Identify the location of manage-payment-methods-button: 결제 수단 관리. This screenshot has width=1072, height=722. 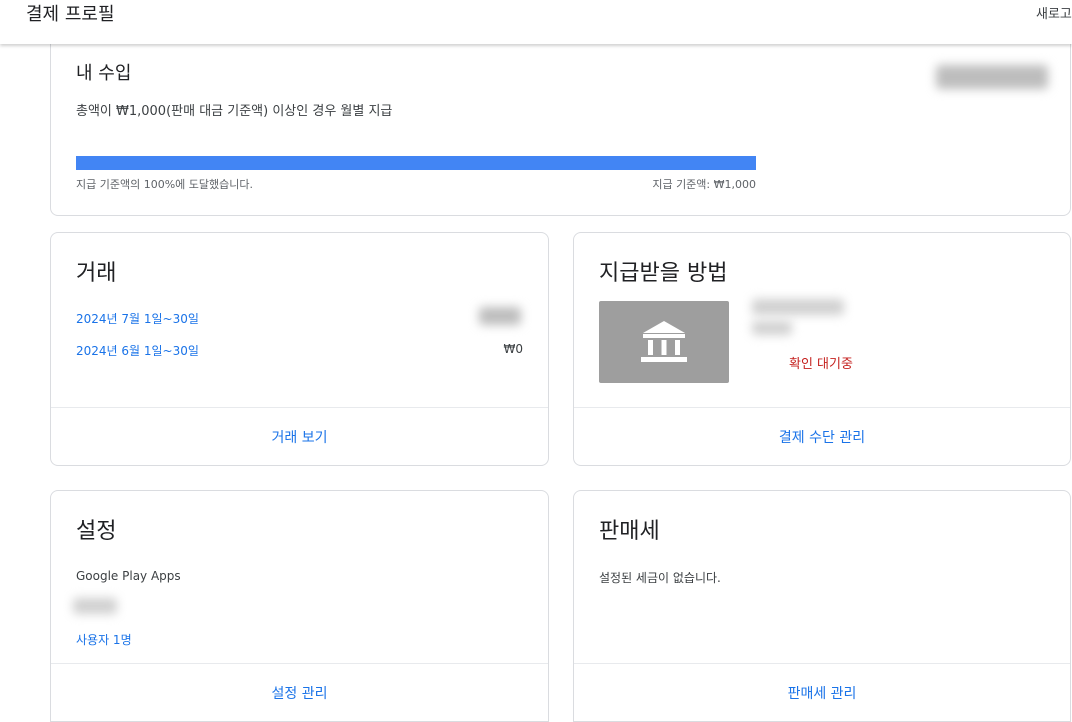
(822, 437).